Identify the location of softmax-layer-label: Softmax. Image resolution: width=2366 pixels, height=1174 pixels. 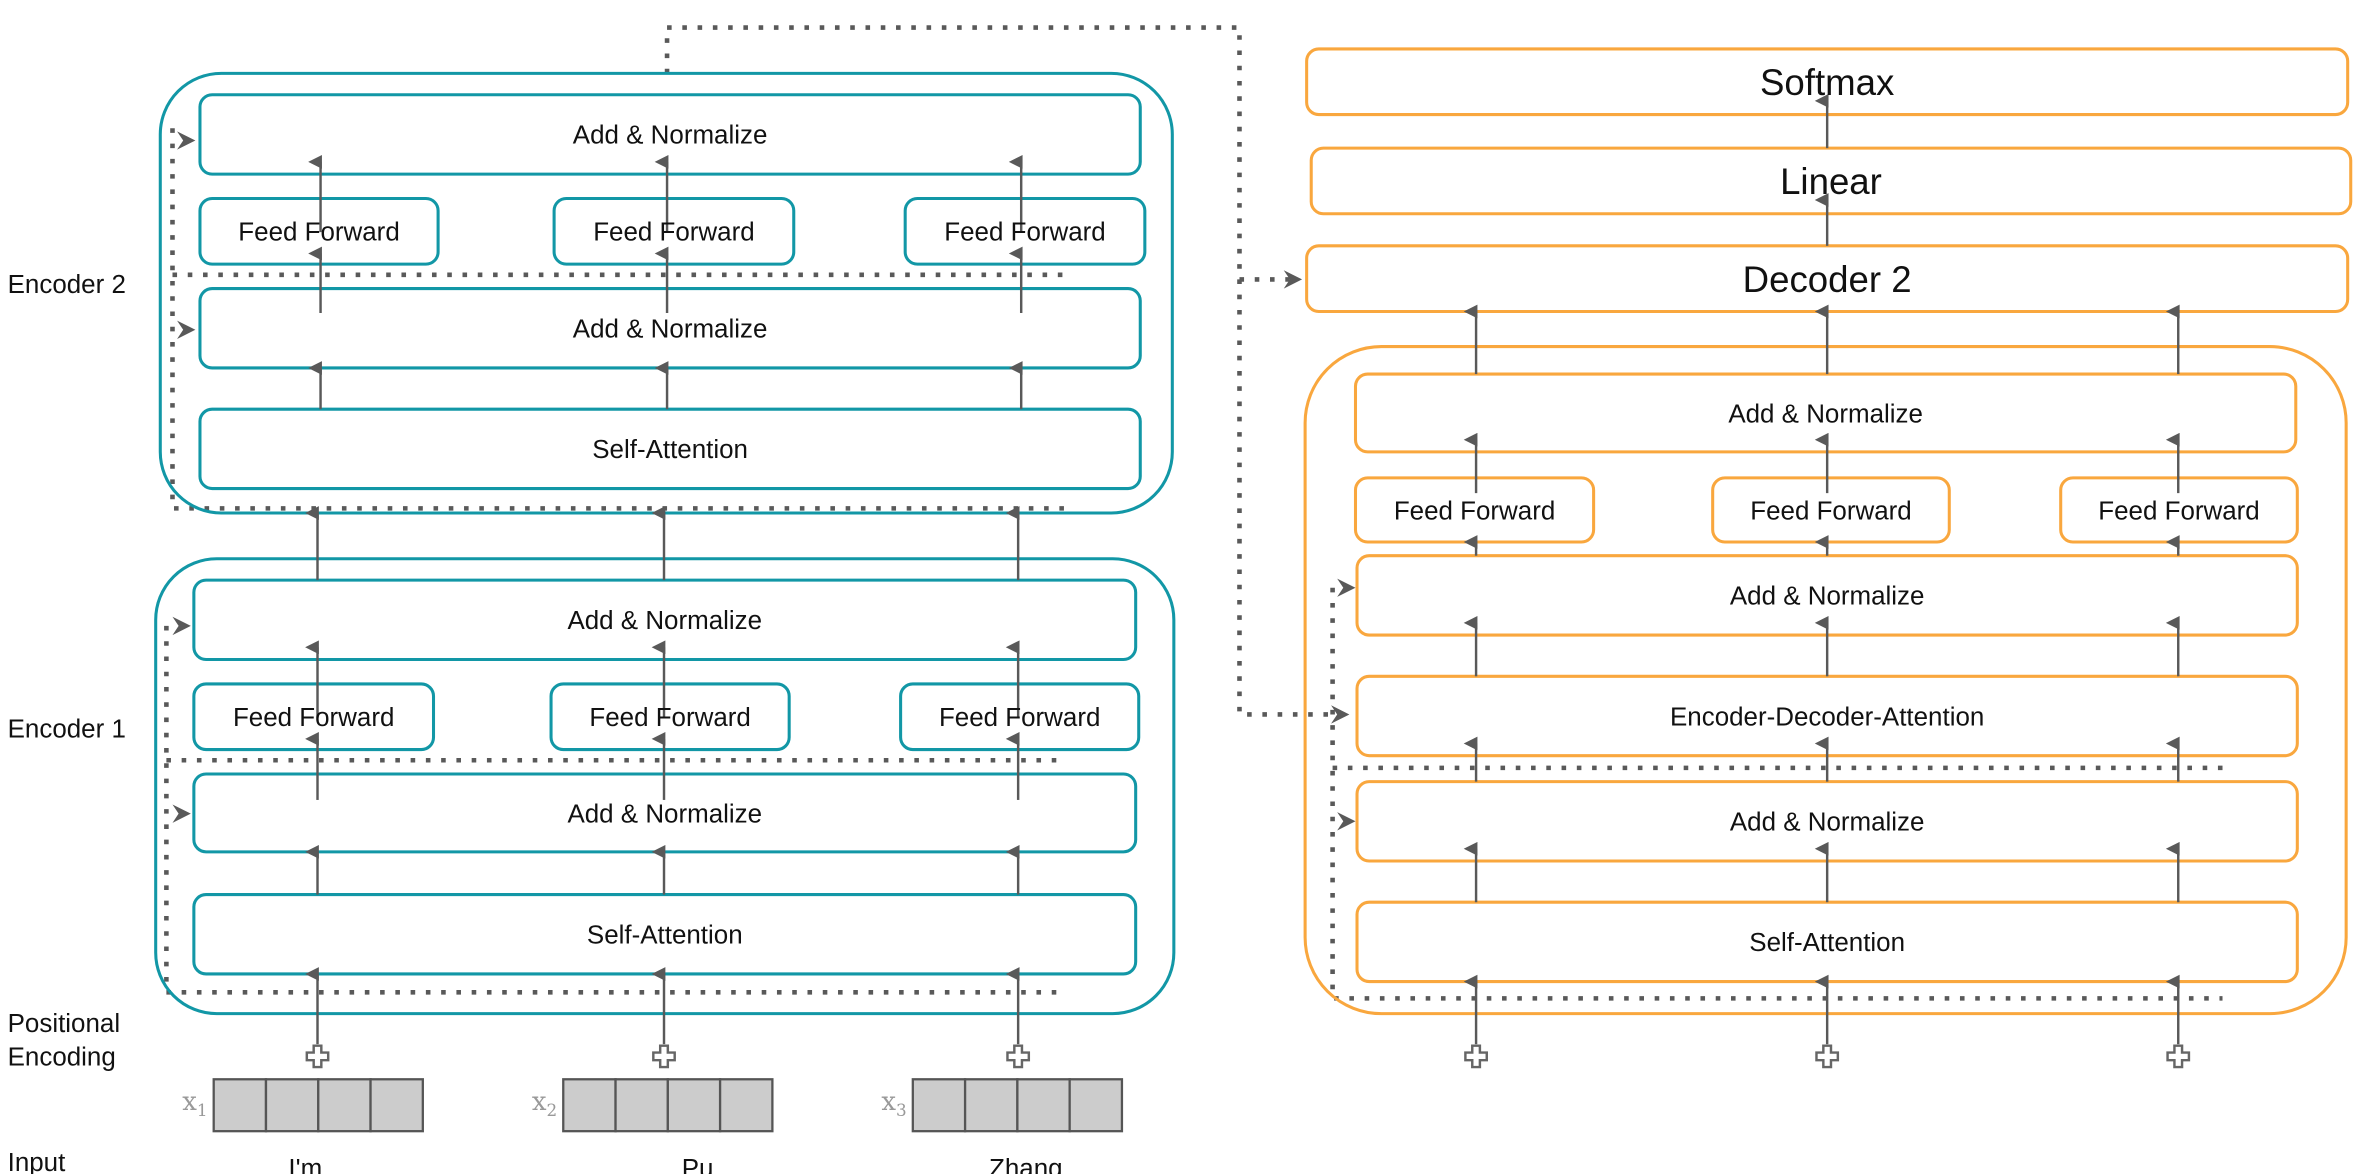
(1827, 82).